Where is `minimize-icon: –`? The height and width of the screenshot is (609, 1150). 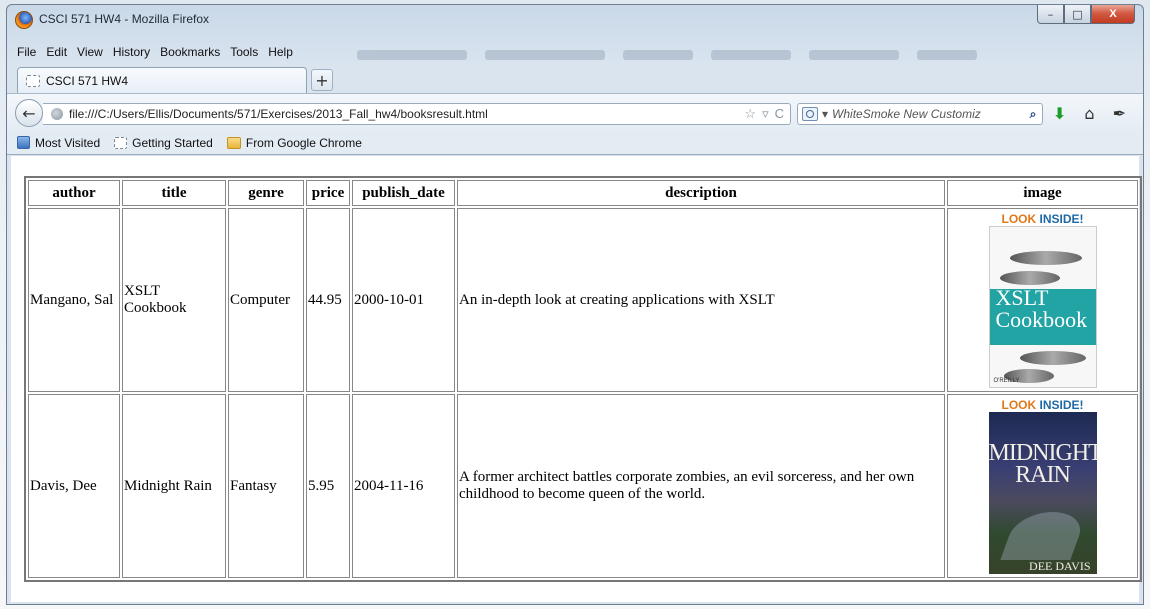
minimize-icon: – is located at coordinates (1050, 14).